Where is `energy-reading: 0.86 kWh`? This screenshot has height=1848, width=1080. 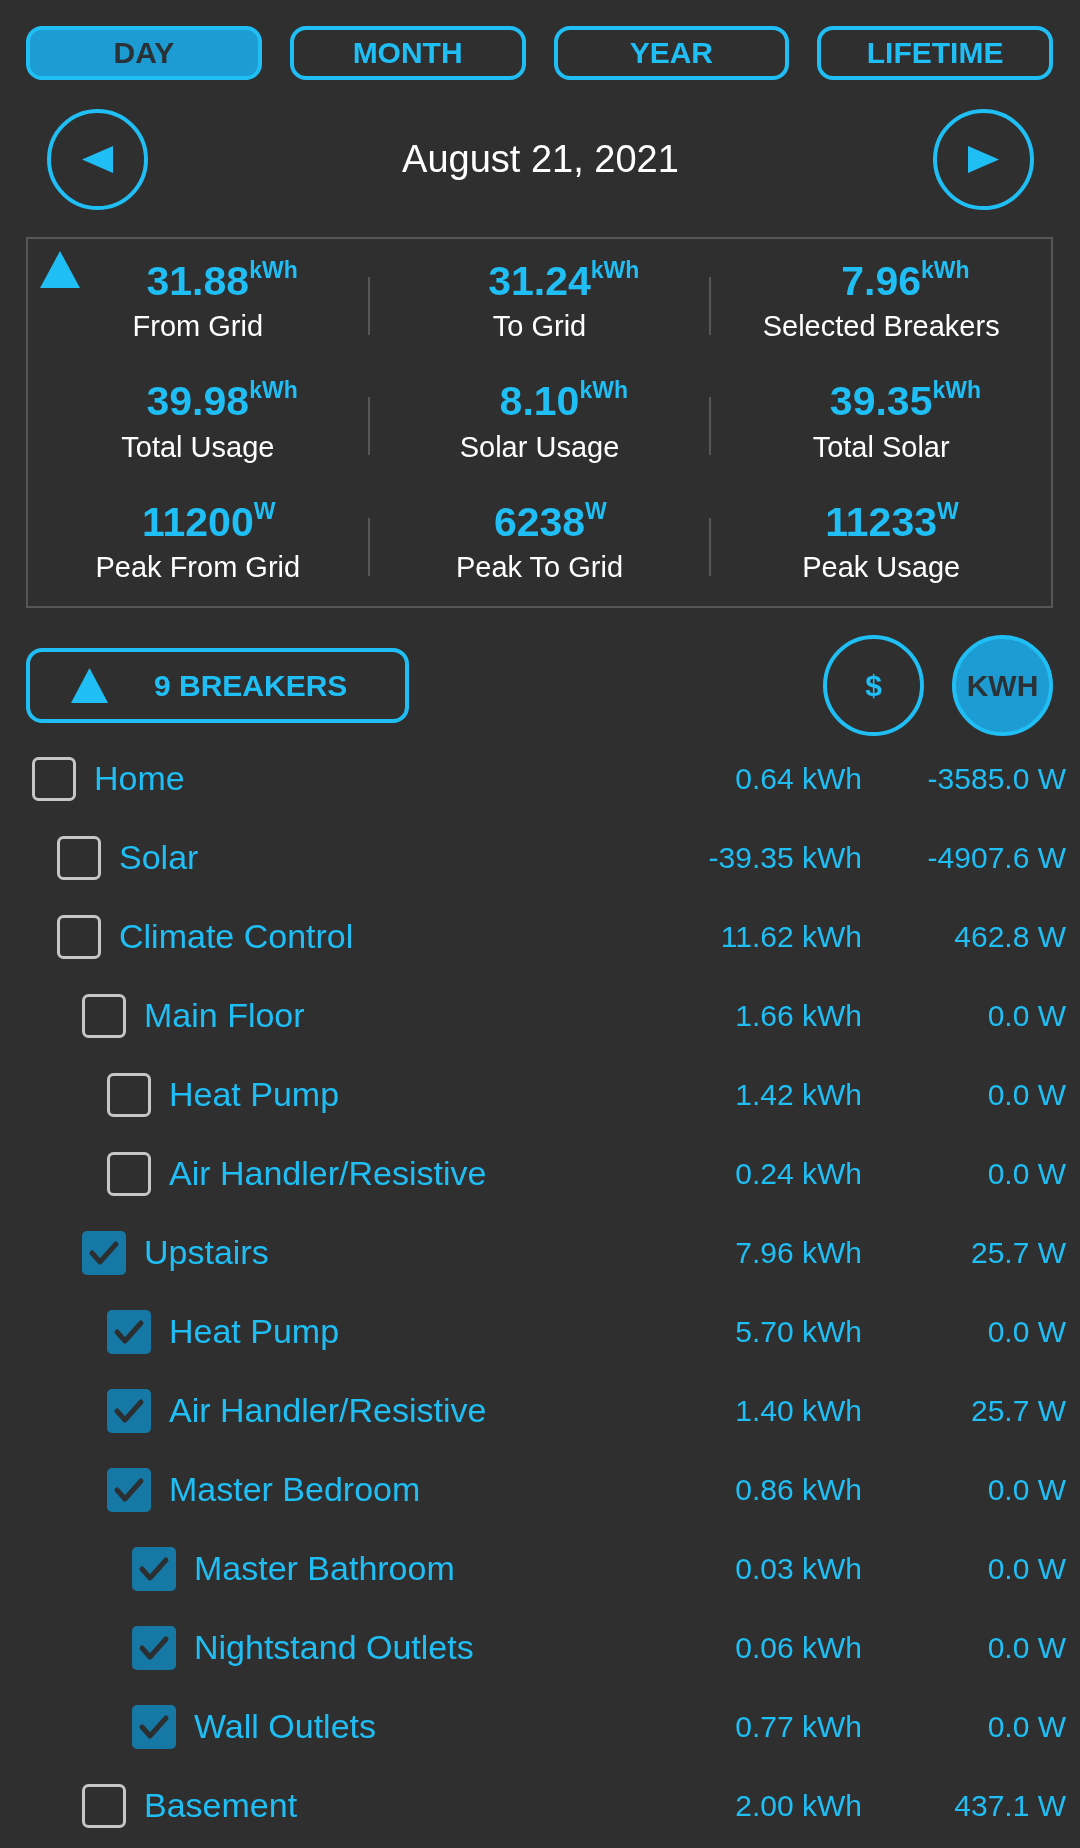
energy-reading: 0.86 kWh is located at coordinates (798, 1489).